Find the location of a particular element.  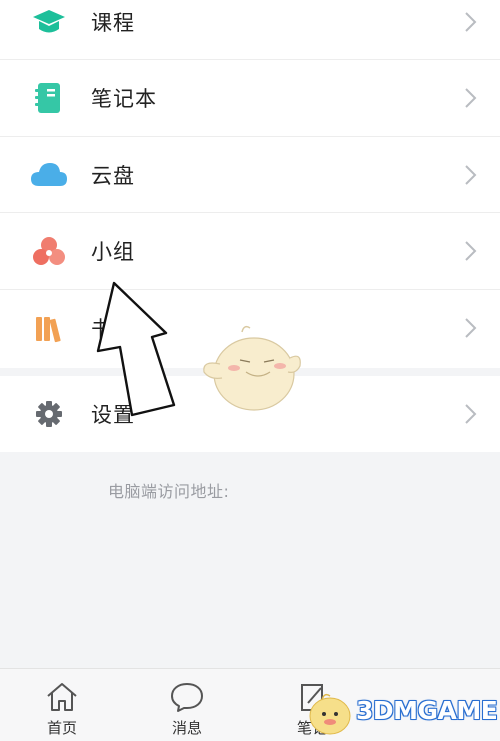

watermark-mascot-icon is located at coordinates (330, 714).